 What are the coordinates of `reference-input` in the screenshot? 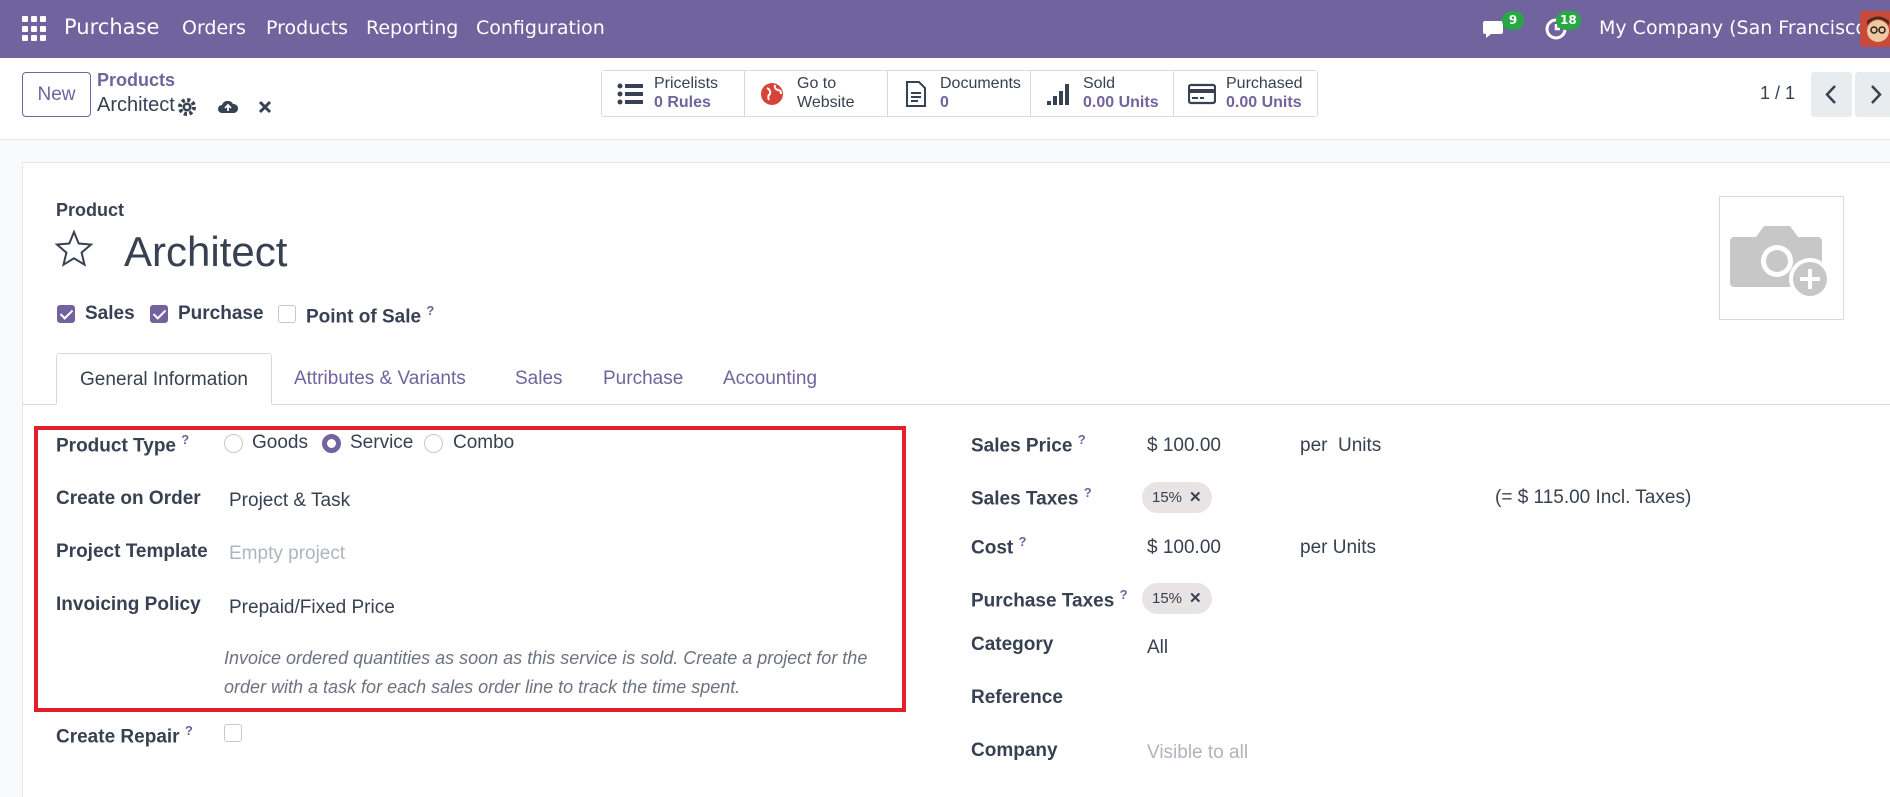 It's located at (1297, 700).